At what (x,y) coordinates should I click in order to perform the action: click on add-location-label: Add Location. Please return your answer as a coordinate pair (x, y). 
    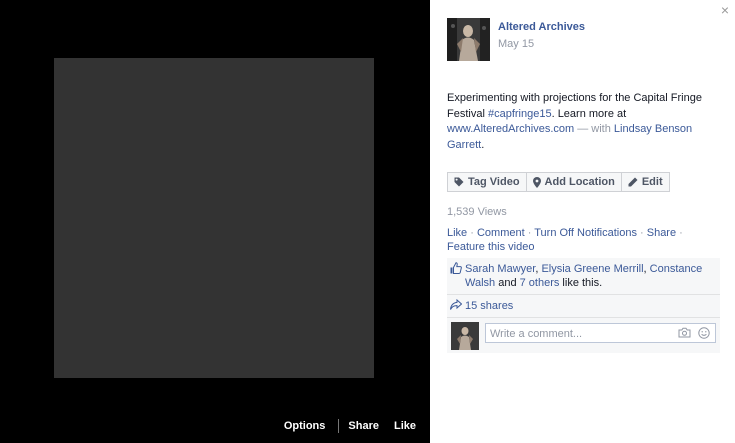
    Looking at the image, I should click on (579, 182).